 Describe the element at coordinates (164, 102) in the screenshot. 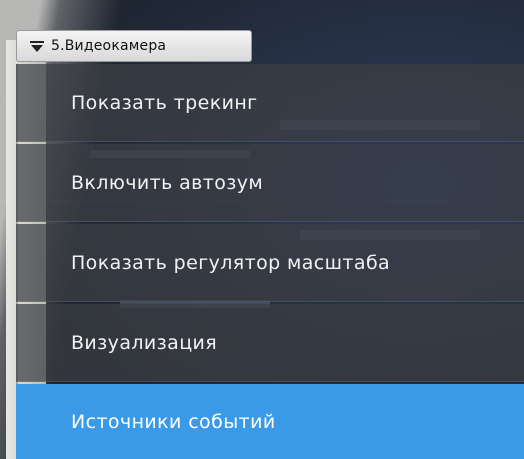

I see `menu-item-label: Показать трекинг` at that location.